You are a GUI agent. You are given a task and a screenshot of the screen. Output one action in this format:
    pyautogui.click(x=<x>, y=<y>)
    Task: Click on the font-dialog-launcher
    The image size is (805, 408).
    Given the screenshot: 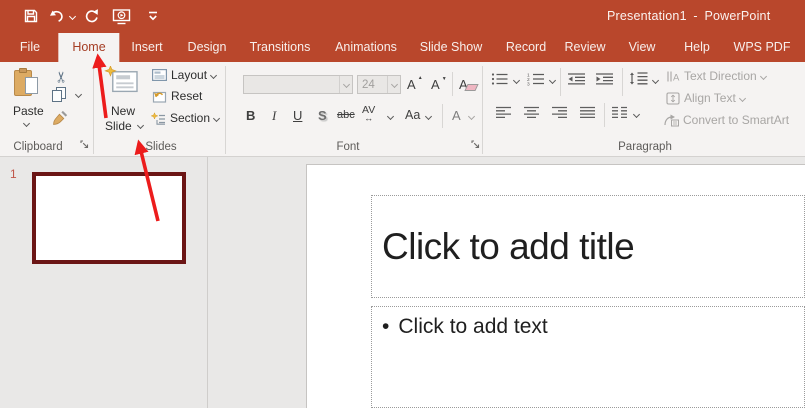 What is the action you would take?
    pyautogui.click(x=476, y=145)
    